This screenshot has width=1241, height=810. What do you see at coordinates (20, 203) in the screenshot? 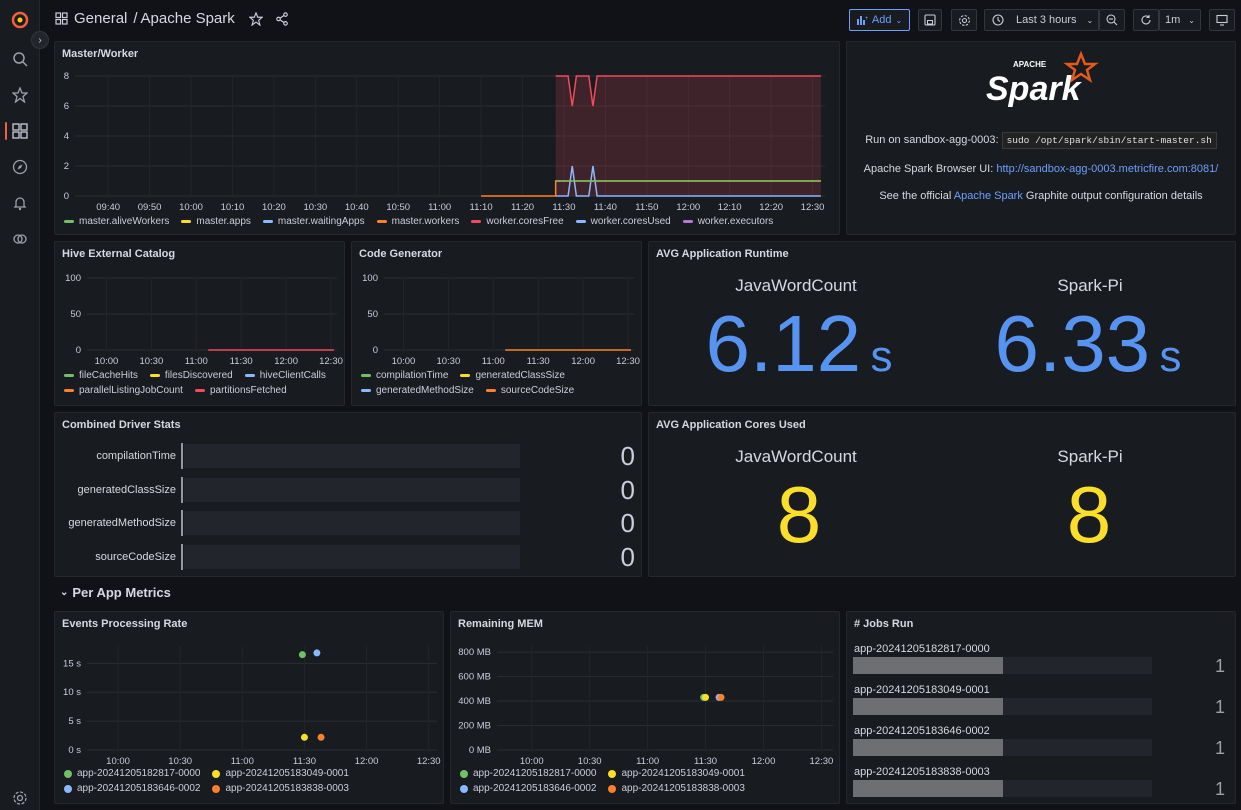
I see `alerting-bell-icon` at bounding box center [20, 203].